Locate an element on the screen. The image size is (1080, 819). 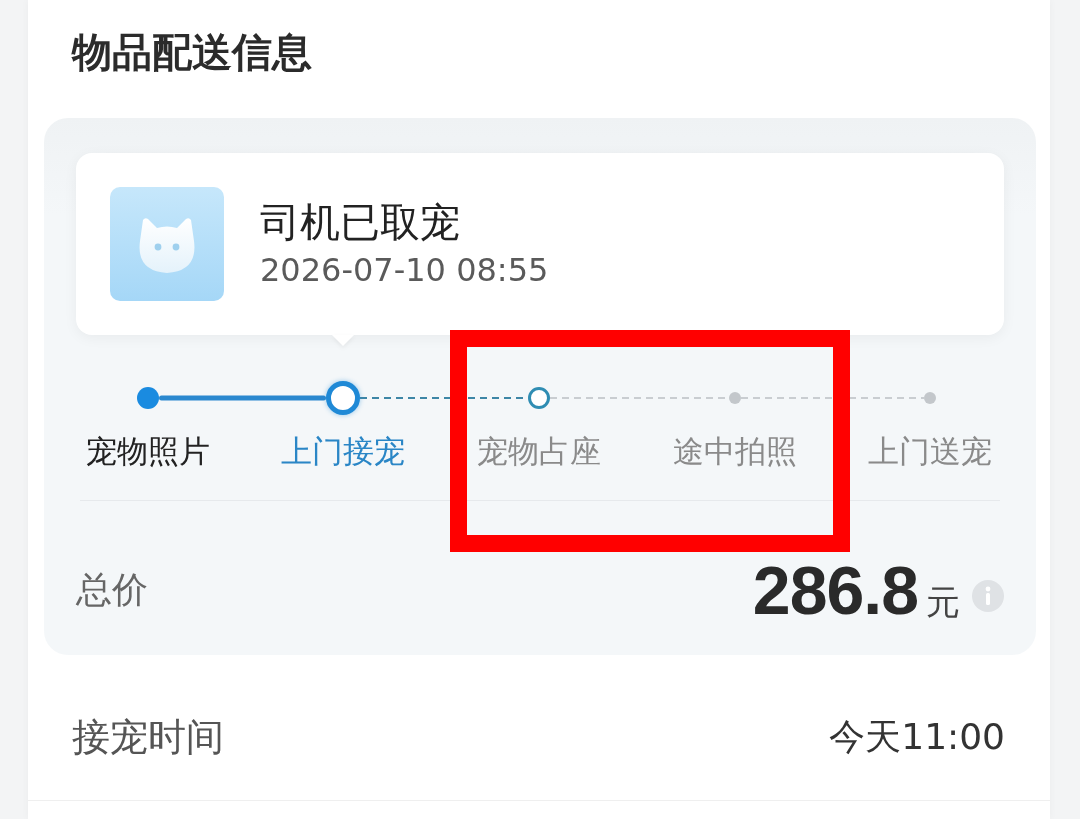
pickup-label: 接宠时间 is located at coordinates (148, 737).